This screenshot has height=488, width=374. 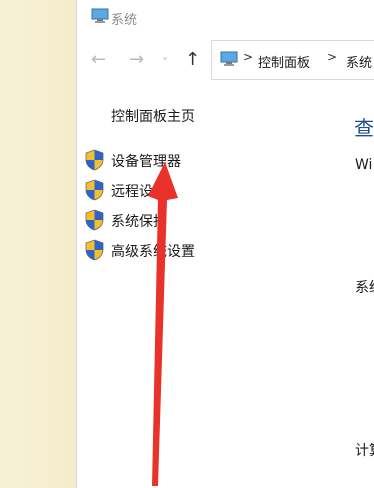 I want to click on windows-edition-text: Wi, so click(x=364, y=165).